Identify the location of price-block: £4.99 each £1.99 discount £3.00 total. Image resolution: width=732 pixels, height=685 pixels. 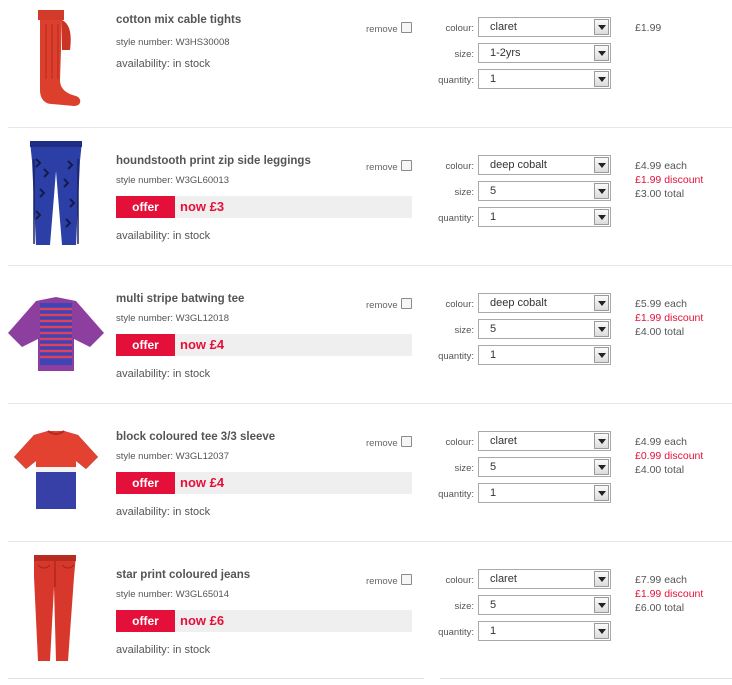
(669, 180).